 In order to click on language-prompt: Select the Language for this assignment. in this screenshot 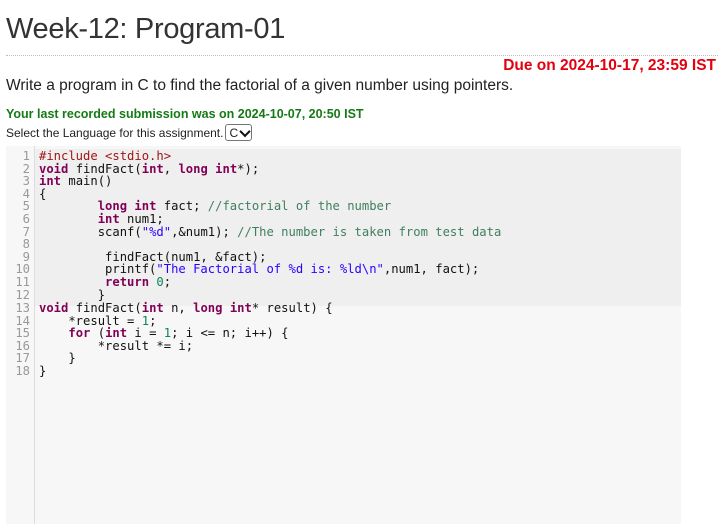, I will do `click(115, 132)`.